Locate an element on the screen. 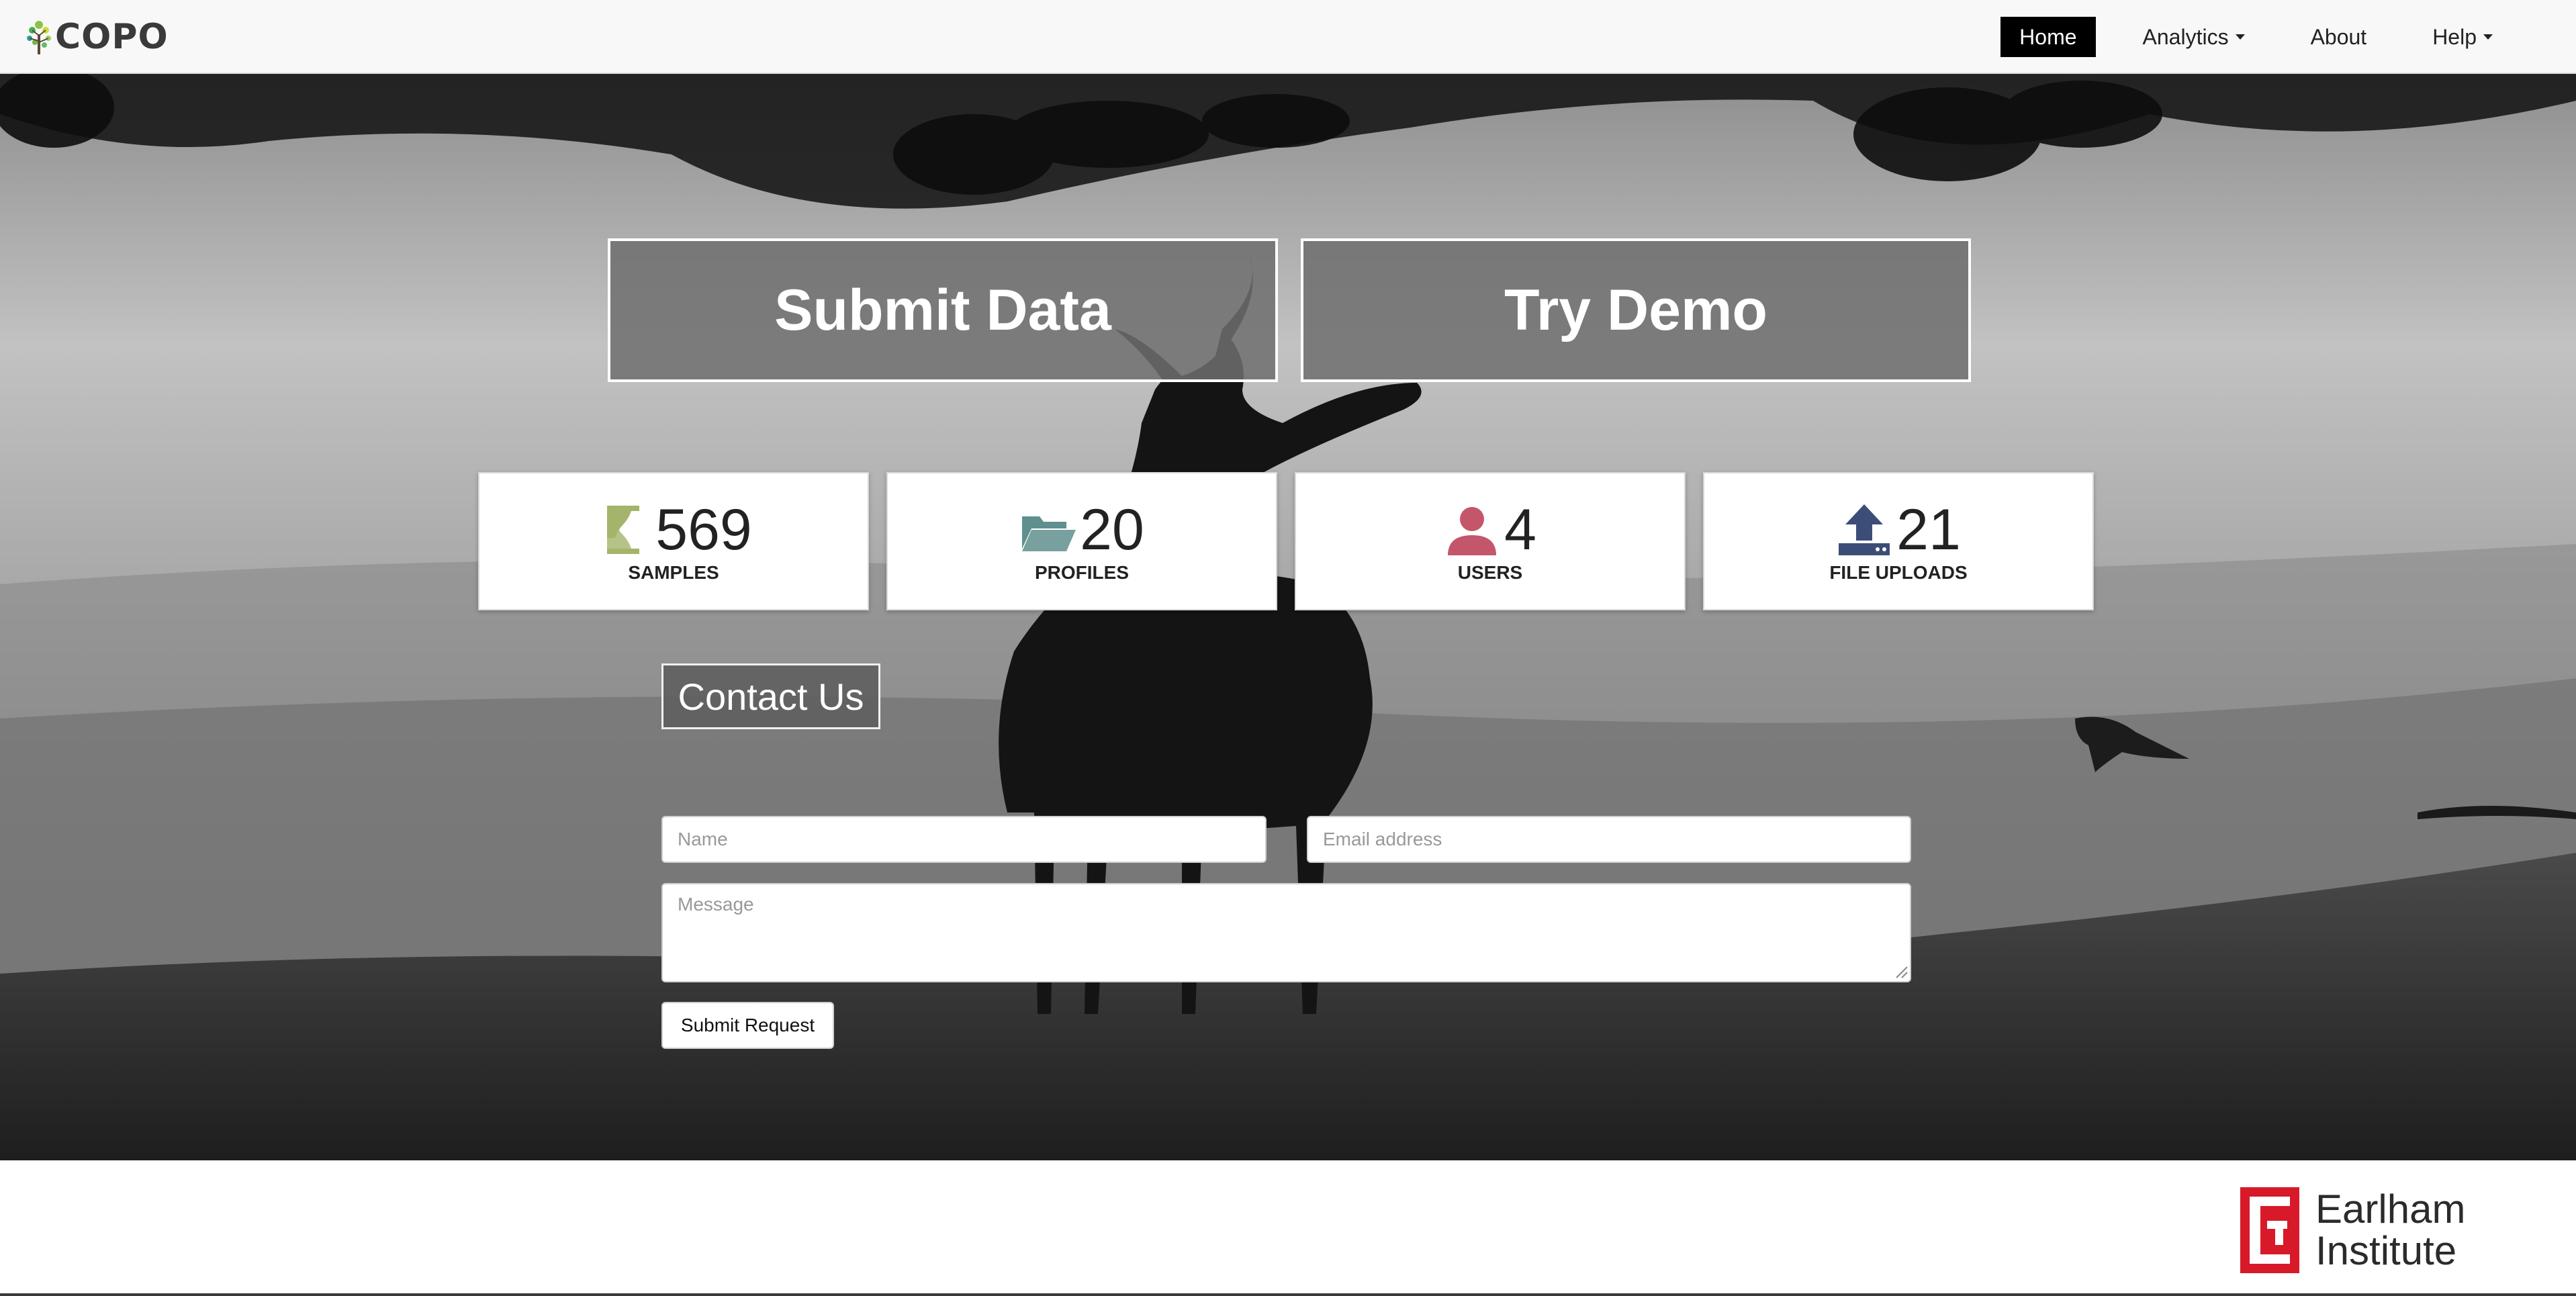 This screenshot has height=1296, width=2576. users-label: USERS is located at coordinates (1490, 572).